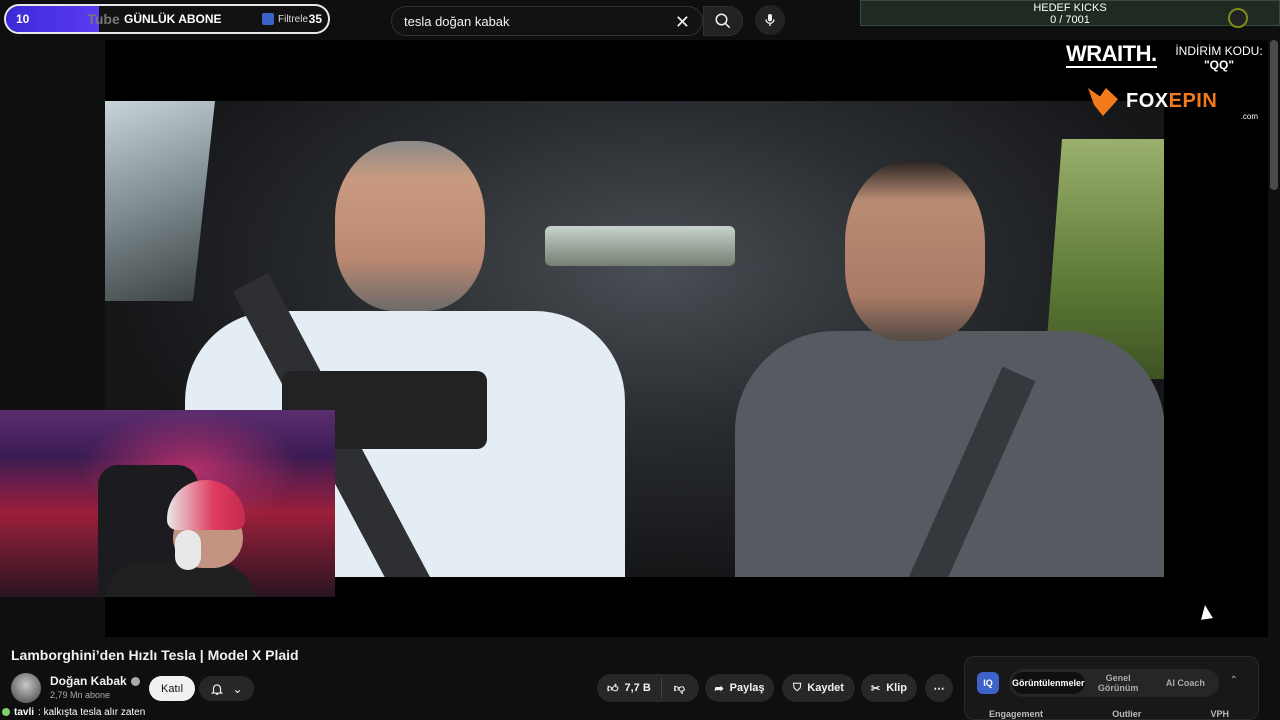 The image size is (1280, 720). I want to click on subscriber-count: 2,79 Mn abone, so click(80, 695).